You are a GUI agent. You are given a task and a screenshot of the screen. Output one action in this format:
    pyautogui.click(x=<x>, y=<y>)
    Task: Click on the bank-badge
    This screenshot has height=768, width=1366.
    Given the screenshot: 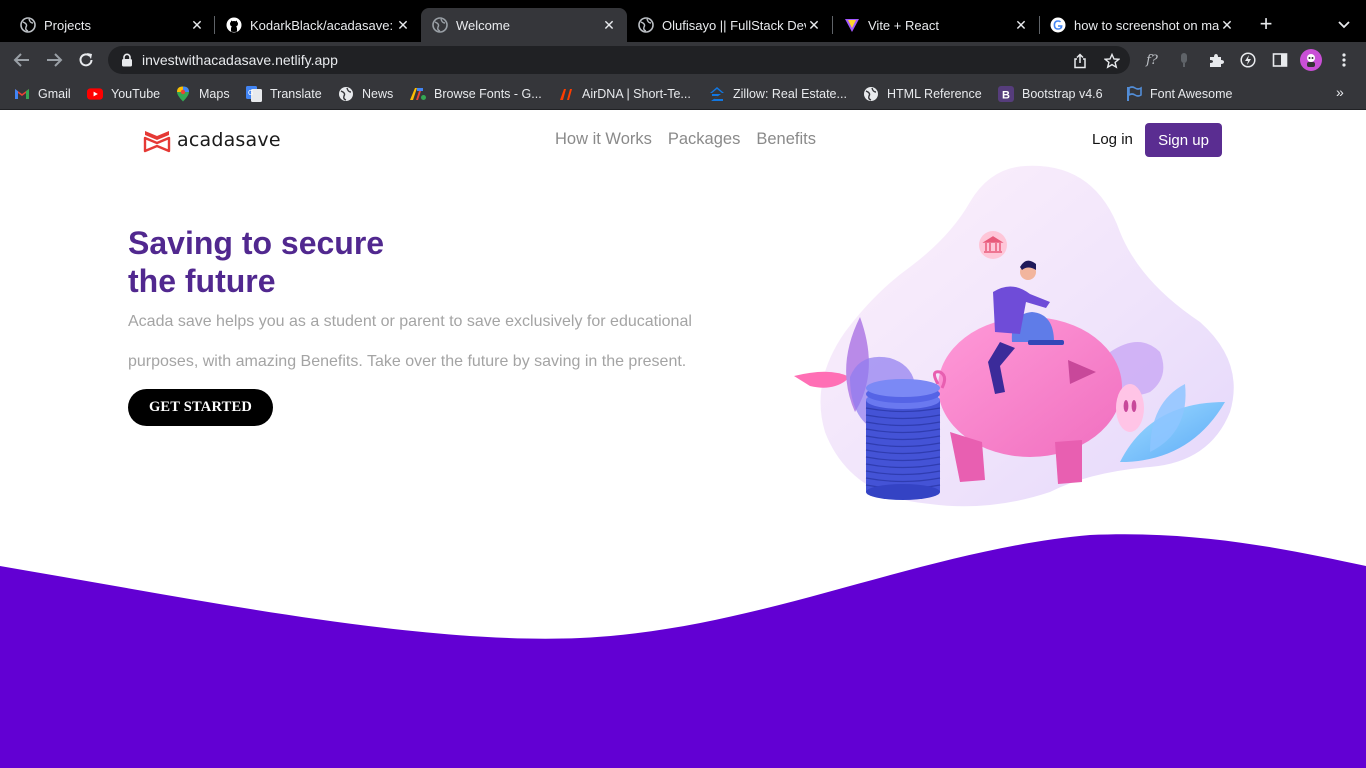 What is the action you would take?
    pyautogui.click(x=993, y=245)
    